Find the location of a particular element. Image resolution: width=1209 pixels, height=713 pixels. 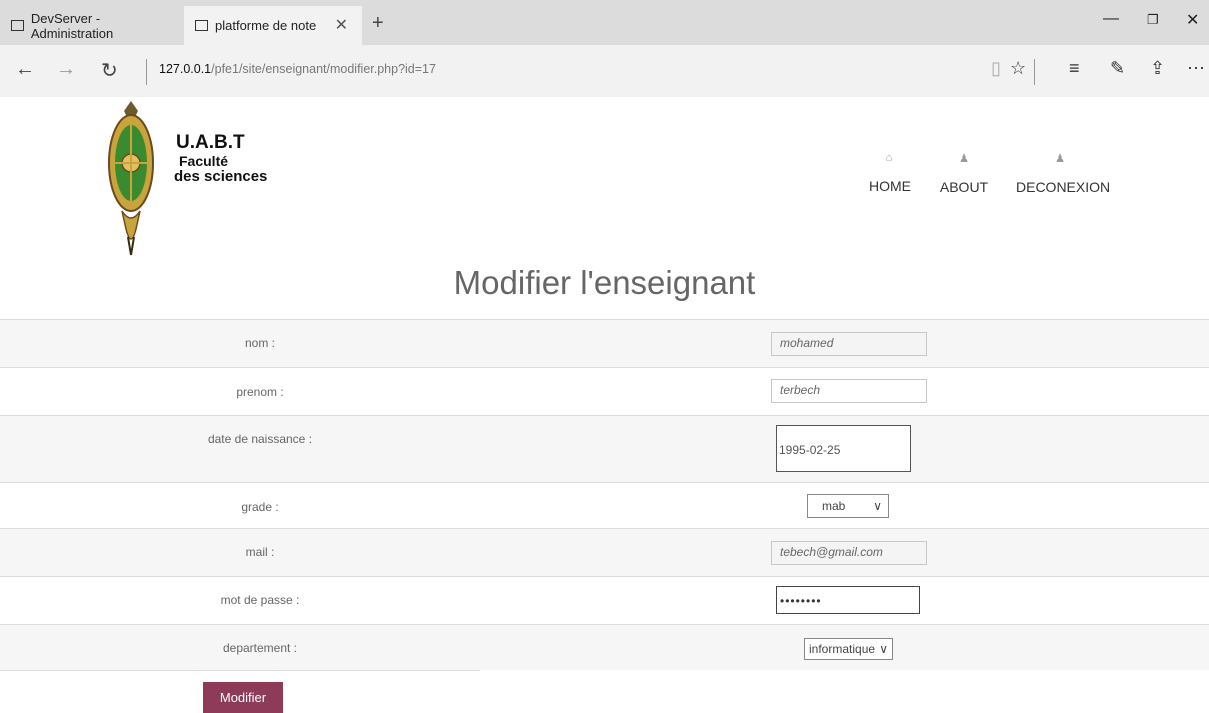

brand-line-1: U.A.B.T is located at coordinates (210, 142).